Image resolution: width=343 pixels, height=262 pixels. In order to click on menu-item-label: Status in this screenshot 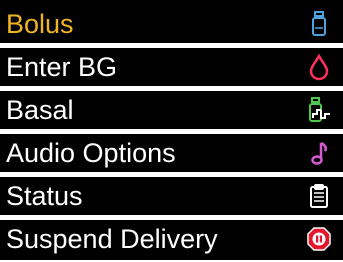, I will do `click(44, 196)`.